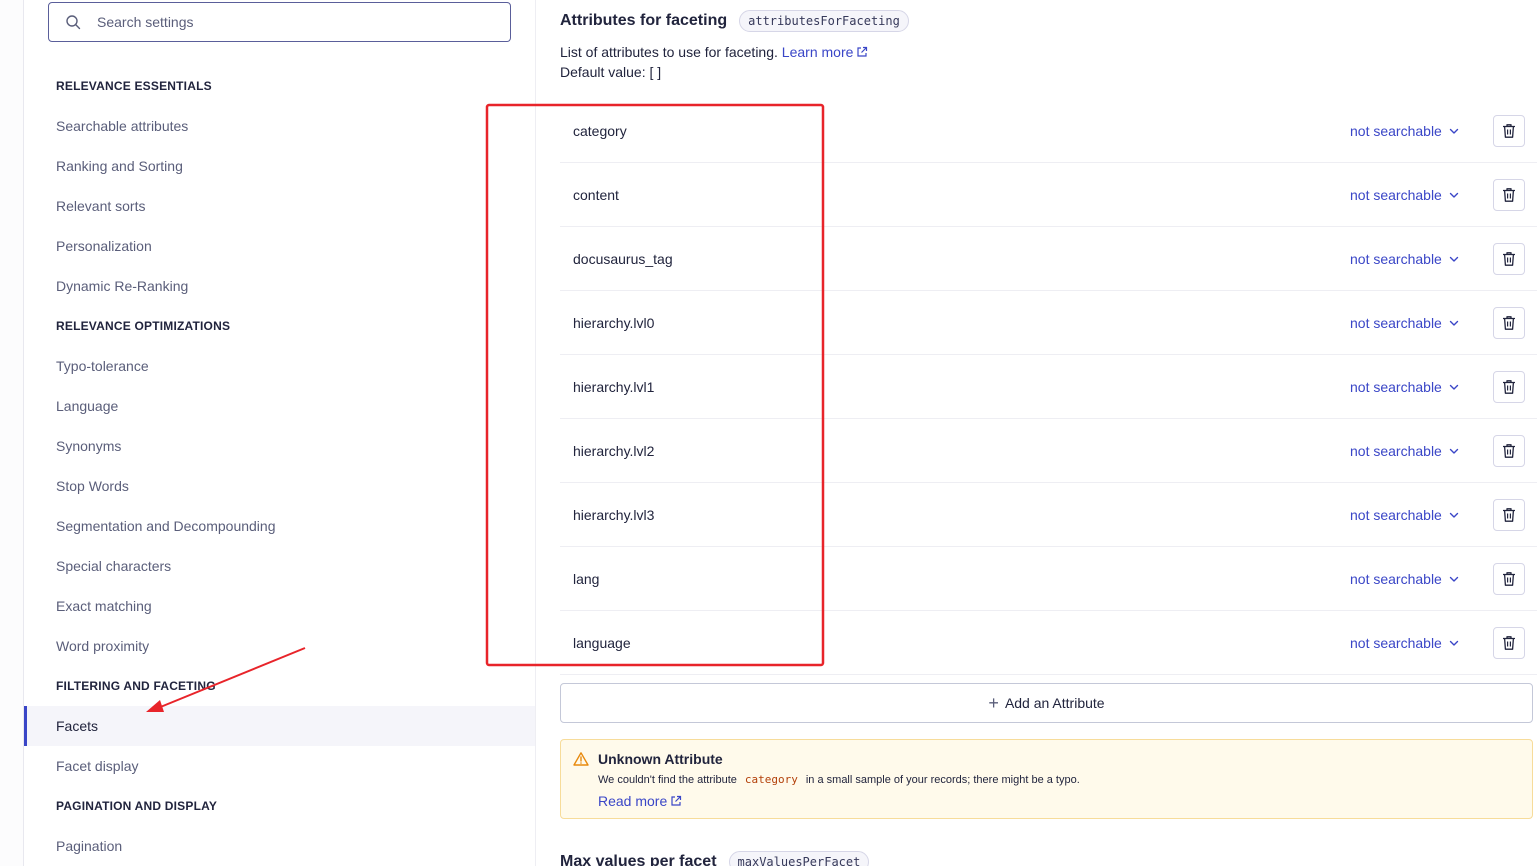  What do you see at coordinates (614, 386) in the screenshot?
I see `attribute-name: hierarchy.lvl1` at bounding box center [614, 386].